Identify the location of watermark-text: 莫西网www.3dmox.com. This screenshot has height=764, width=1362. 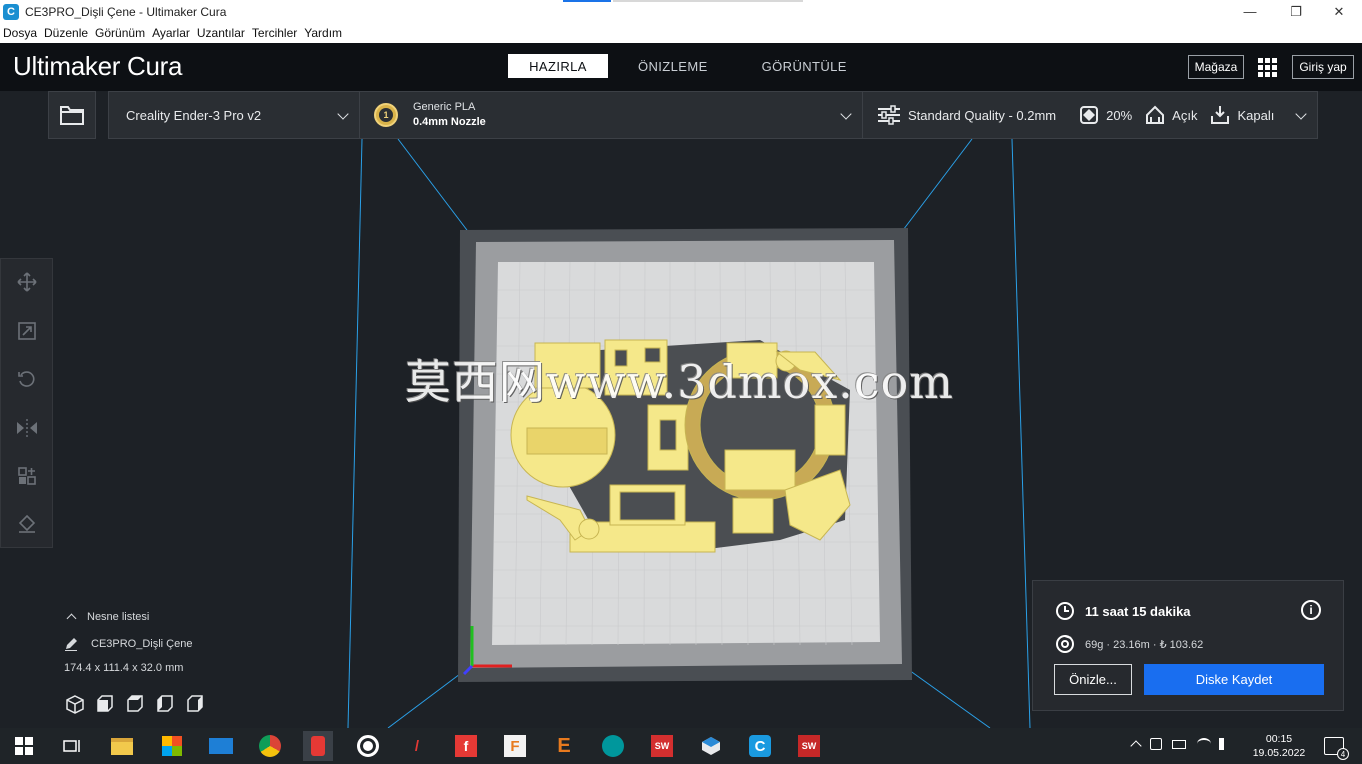
(679, 382).